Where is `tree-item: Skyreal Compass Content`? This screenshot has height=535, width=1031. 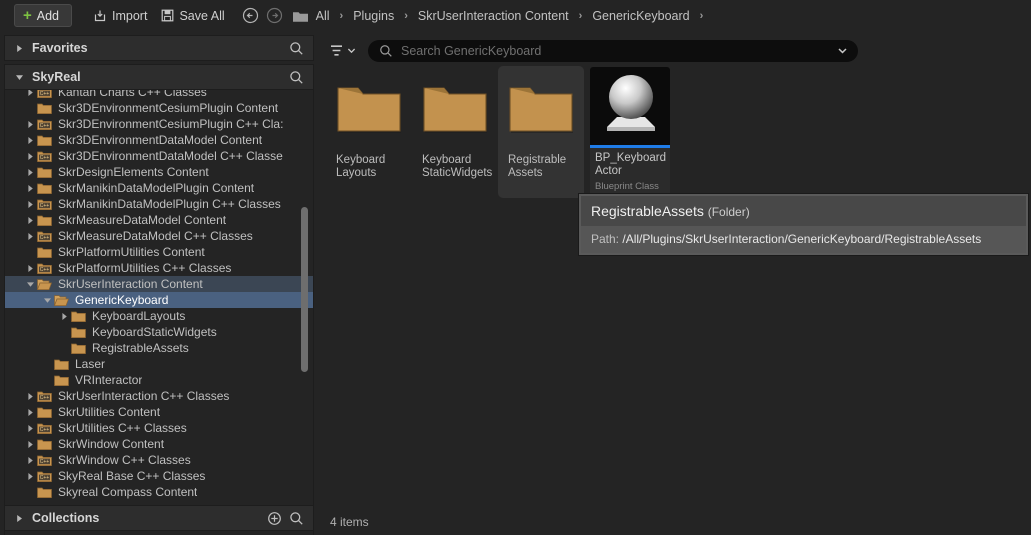
tree-item: Skyreal Compass Content is located at coordinates (159, 492).